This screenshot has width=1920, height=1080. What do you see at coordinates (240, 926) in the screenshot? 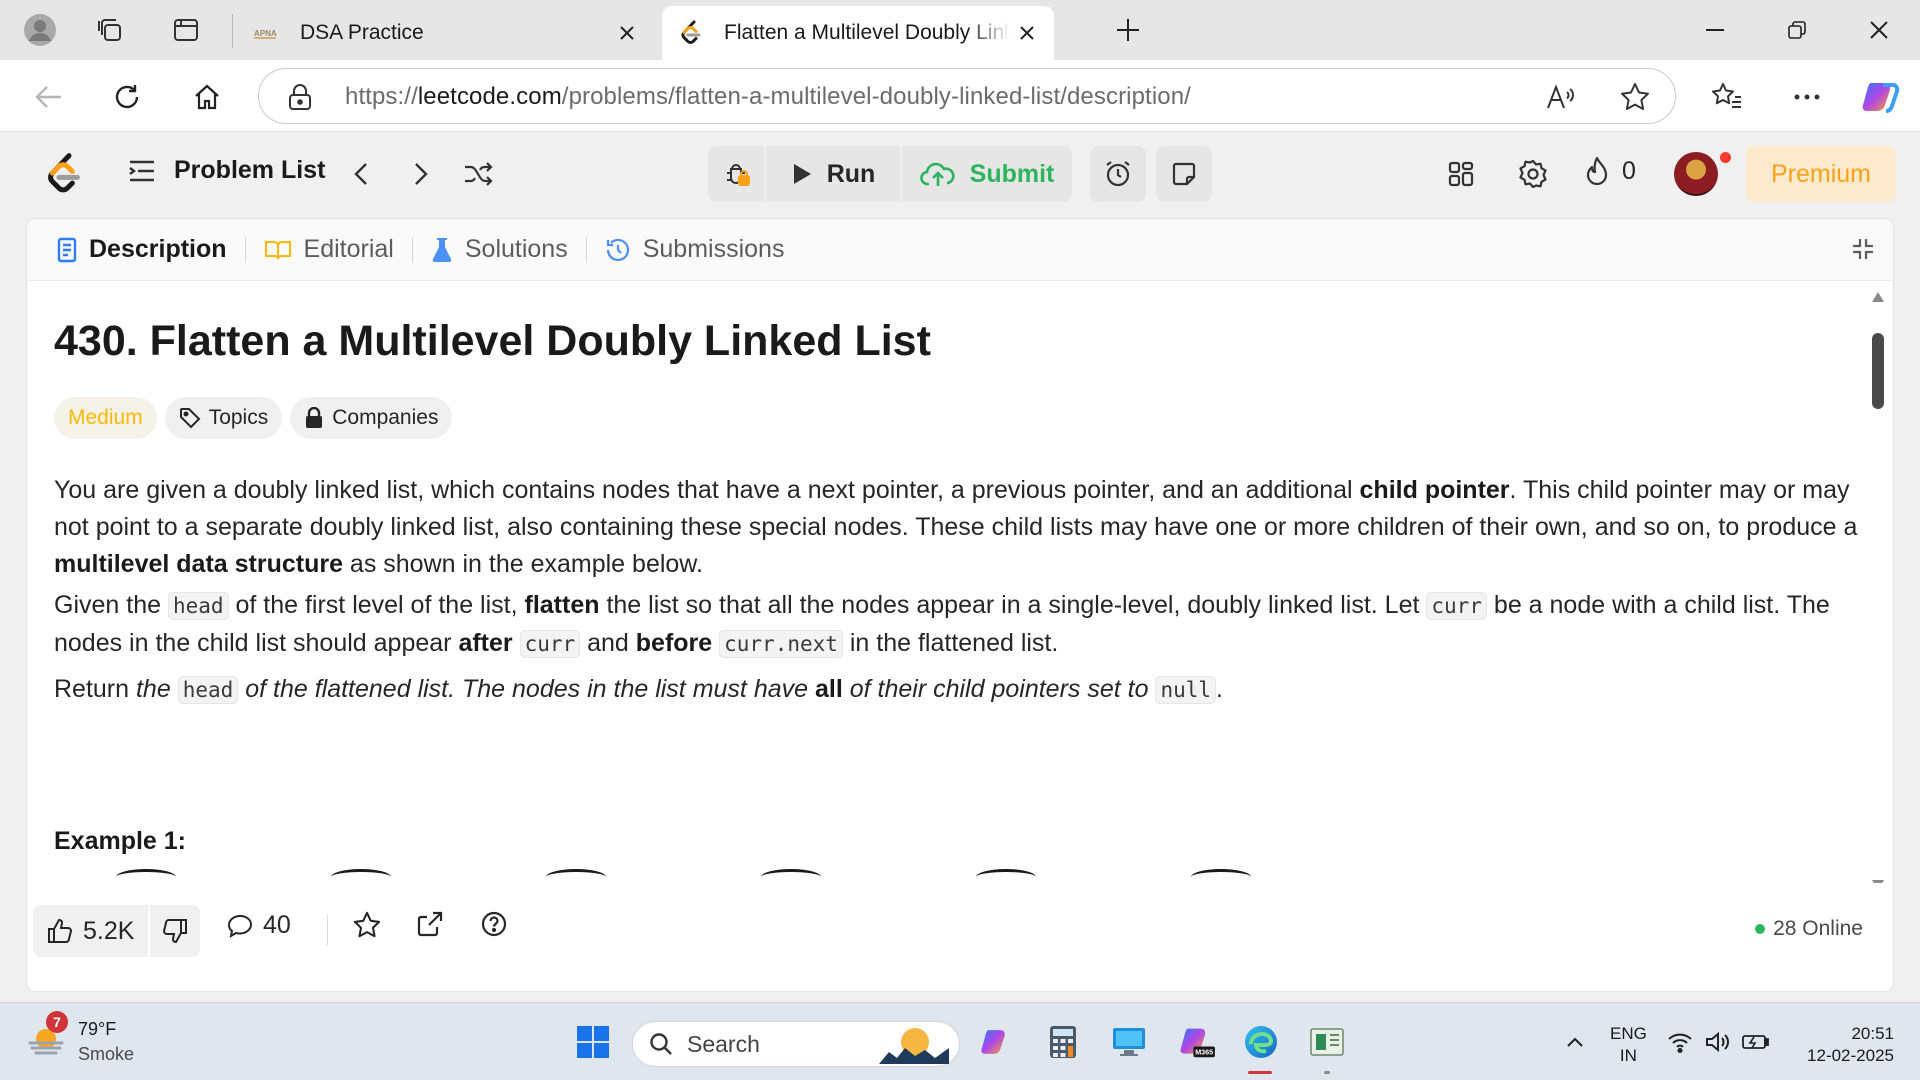
I see `comment-icon` at bounding box center [240, 926].